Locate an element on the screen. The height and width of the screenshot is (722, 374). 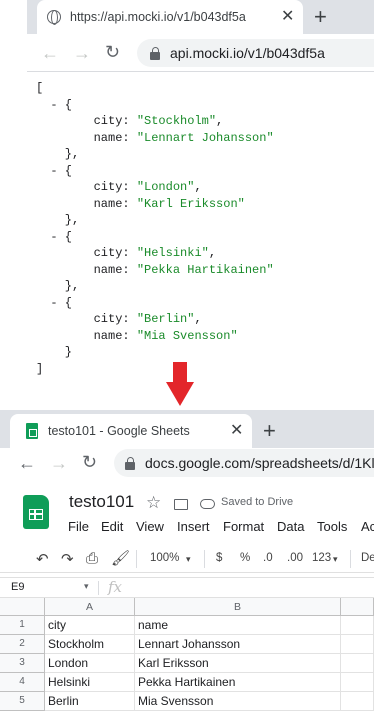
saved-status: Saved to Drive is located at coordinates (257, 502).